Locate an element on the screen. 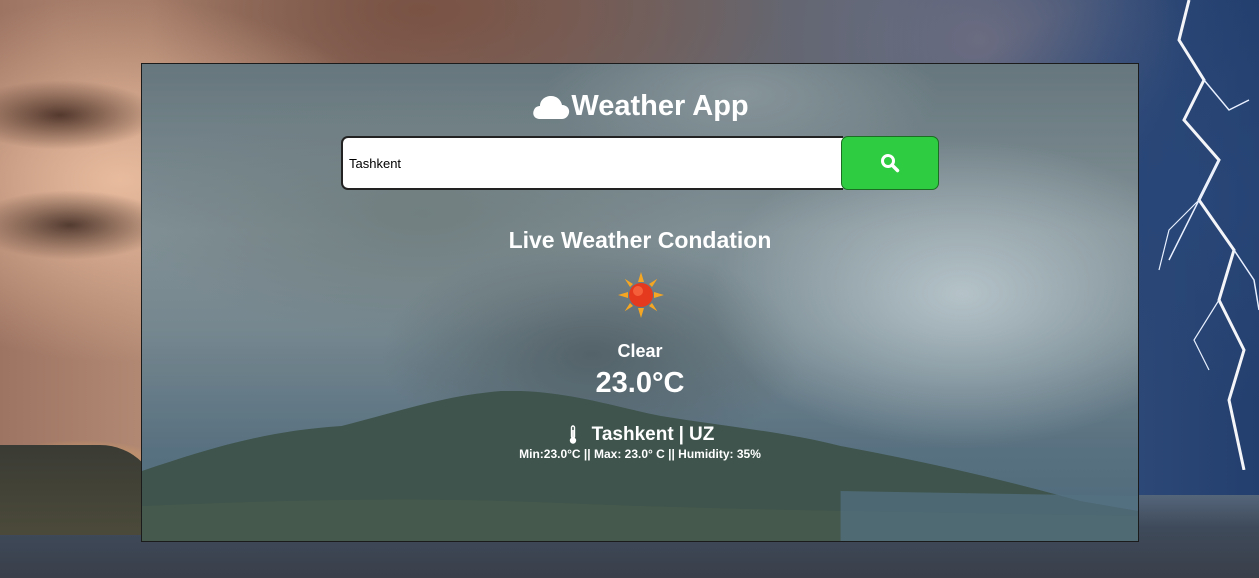 The image size is (1259, 578). search-button is located at coordinates (890, 163).